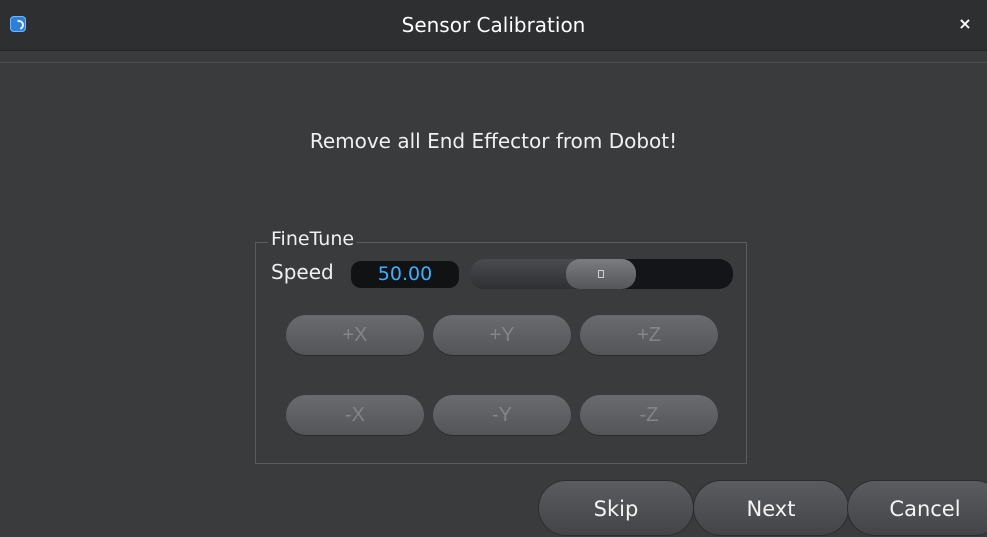  Describe the element at coordinates (502, 335) in the screenshot. I see `jog-plus-y-button: +Y` at that location.